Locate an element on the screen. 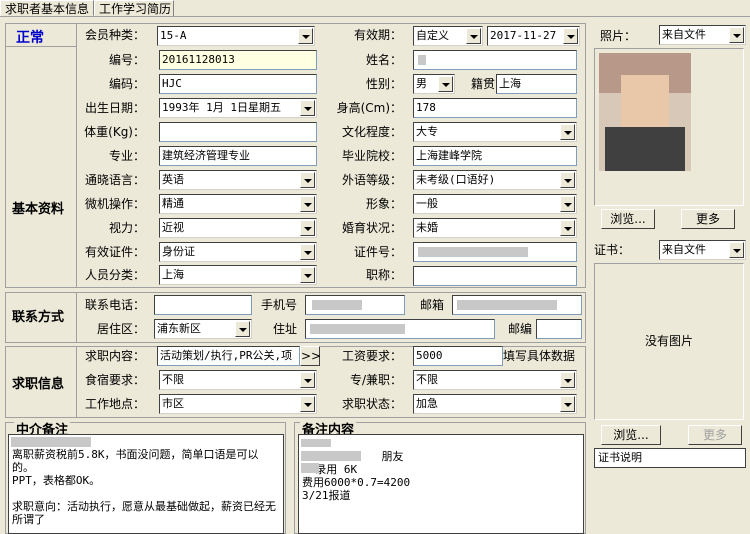 The image size is (750, 534). work-place-label: 工作地点： is located at coordinates (114, 404).